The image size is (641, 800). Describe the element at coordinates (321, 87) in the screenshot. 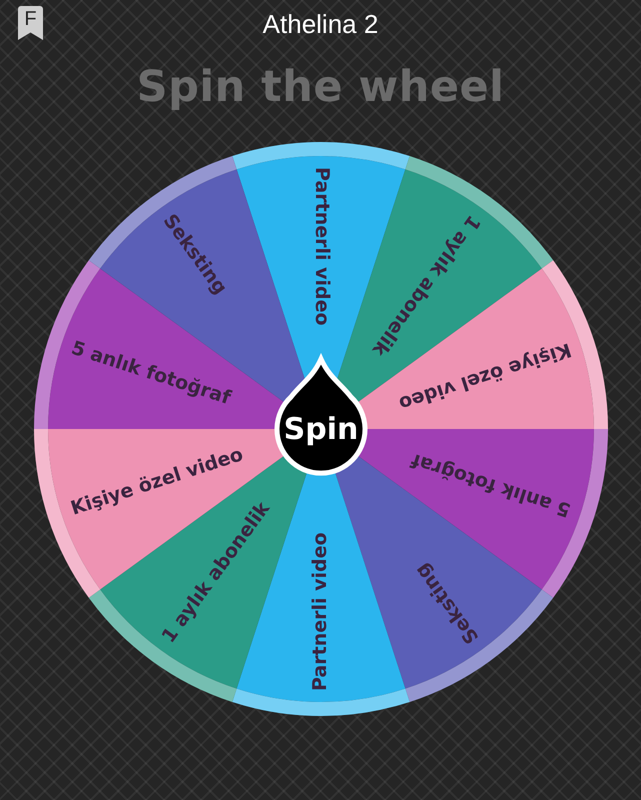

I see `page-heading: Spin the wheel` at that location.